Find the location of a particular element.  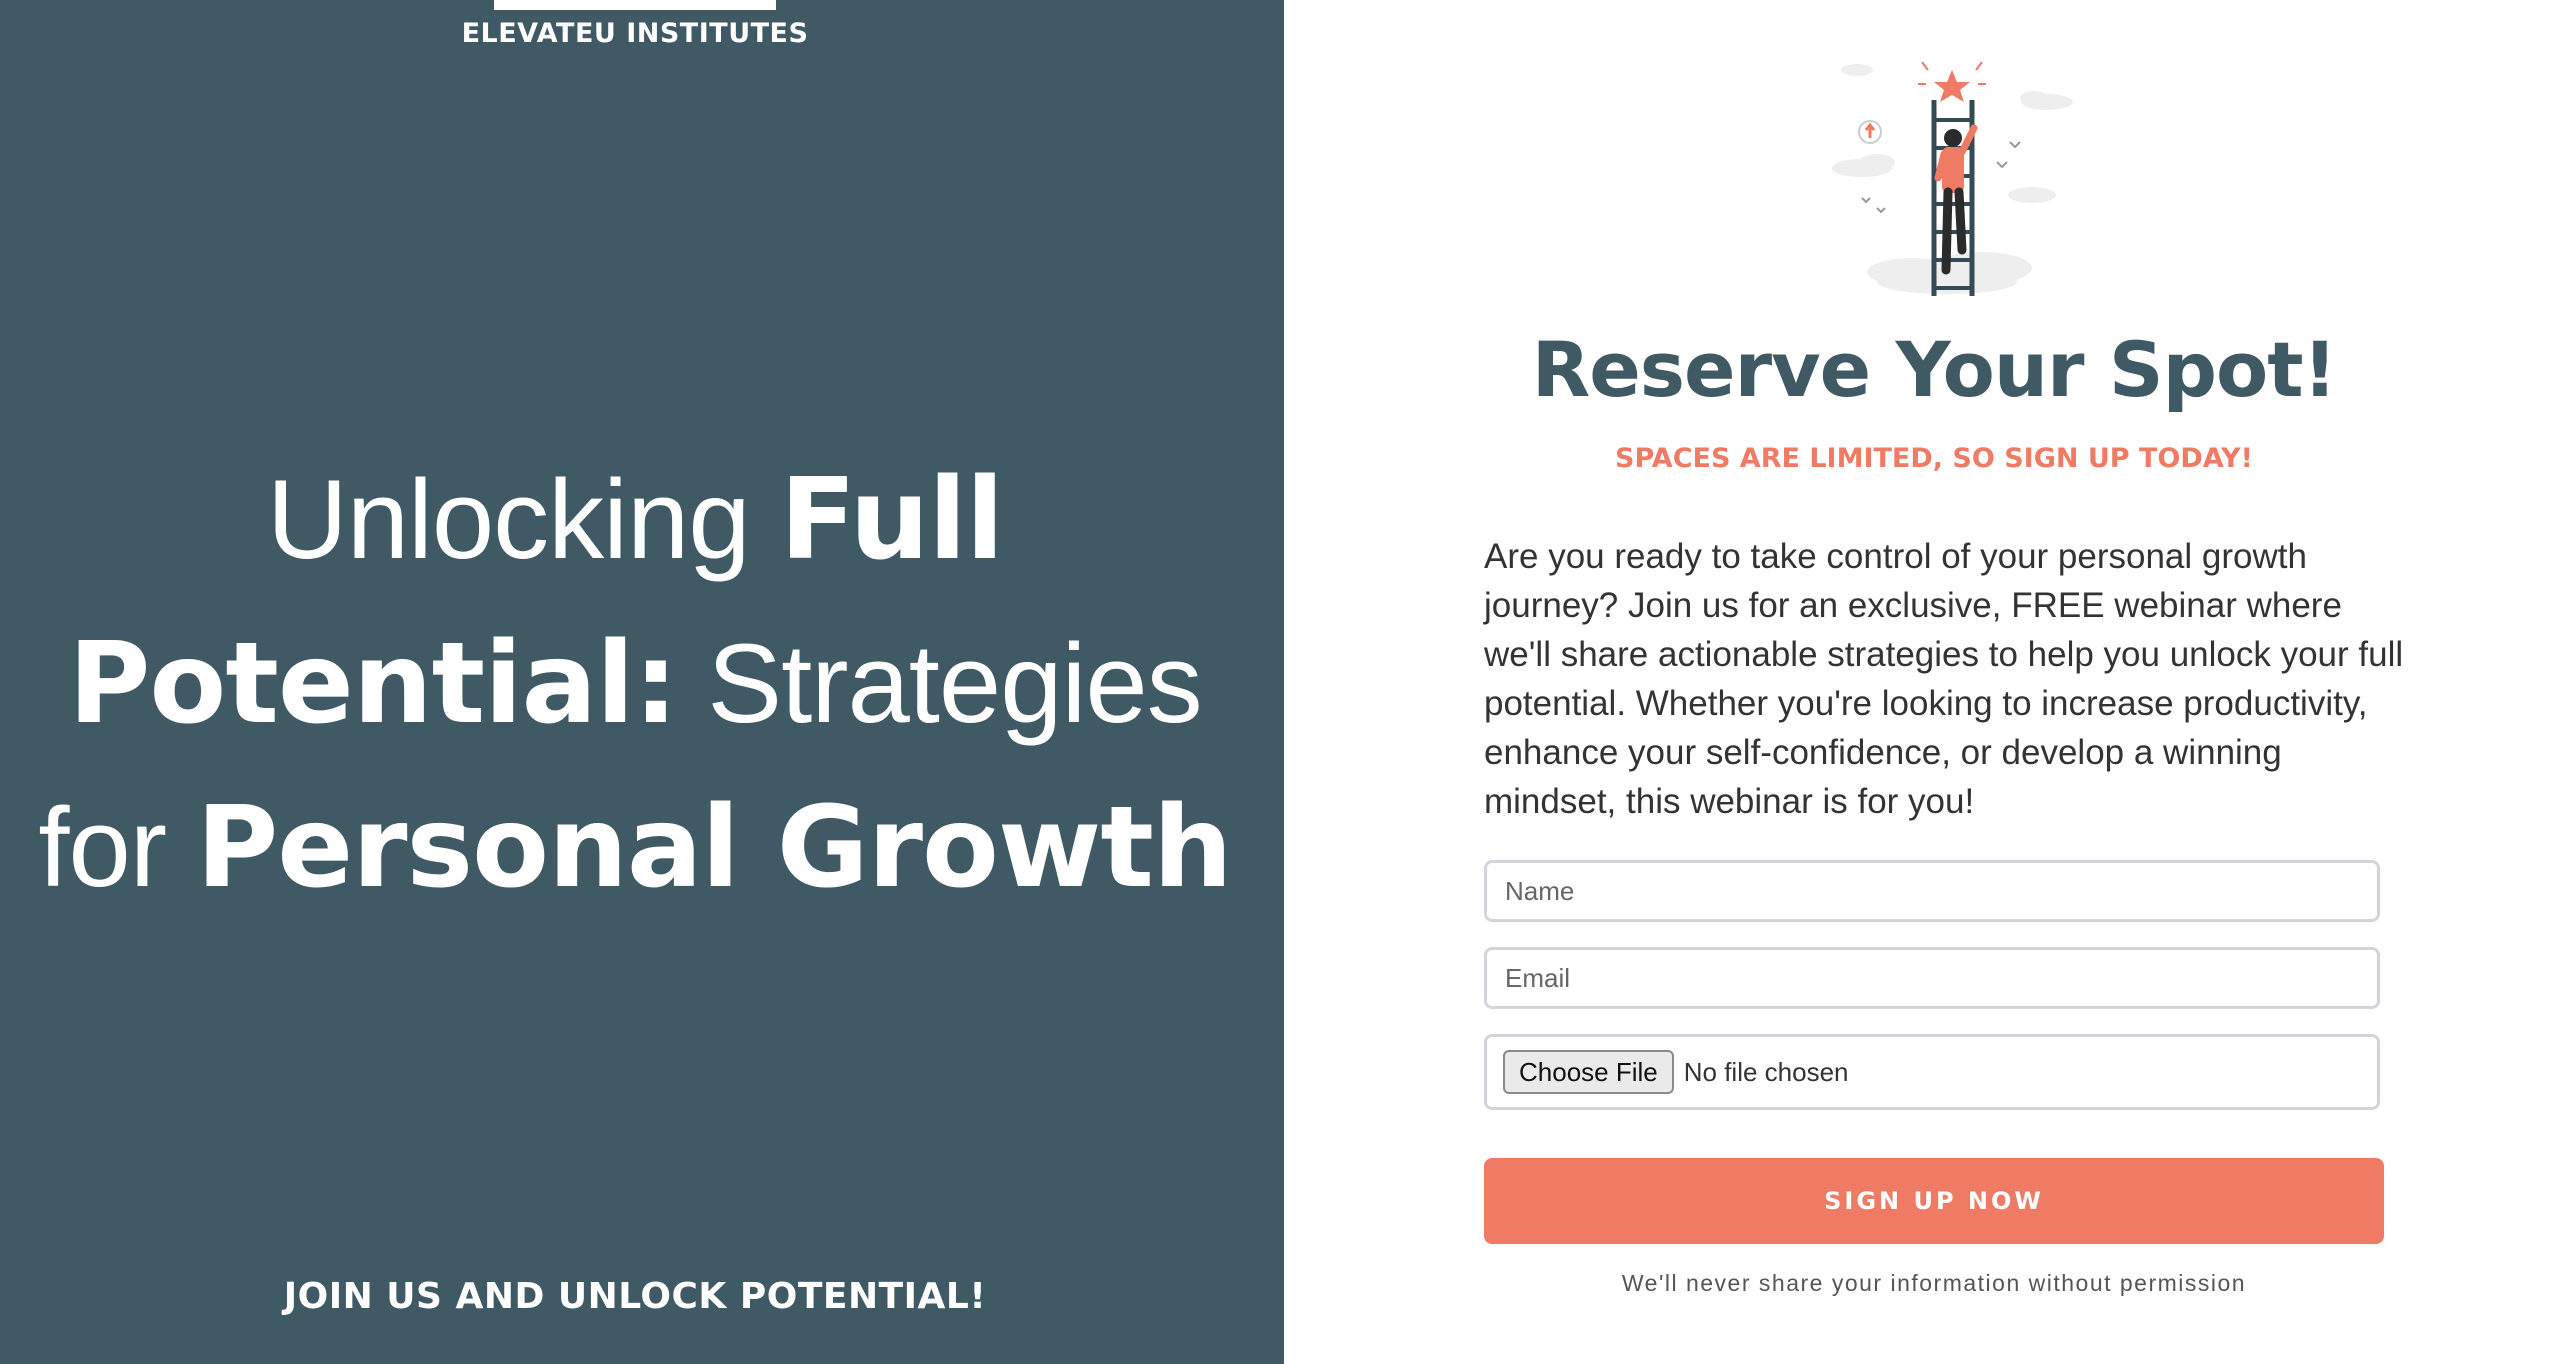

hero-footer-text: JOIN US AND UNLOCK POTENTIAL! is located at coordinates (635, 1296).